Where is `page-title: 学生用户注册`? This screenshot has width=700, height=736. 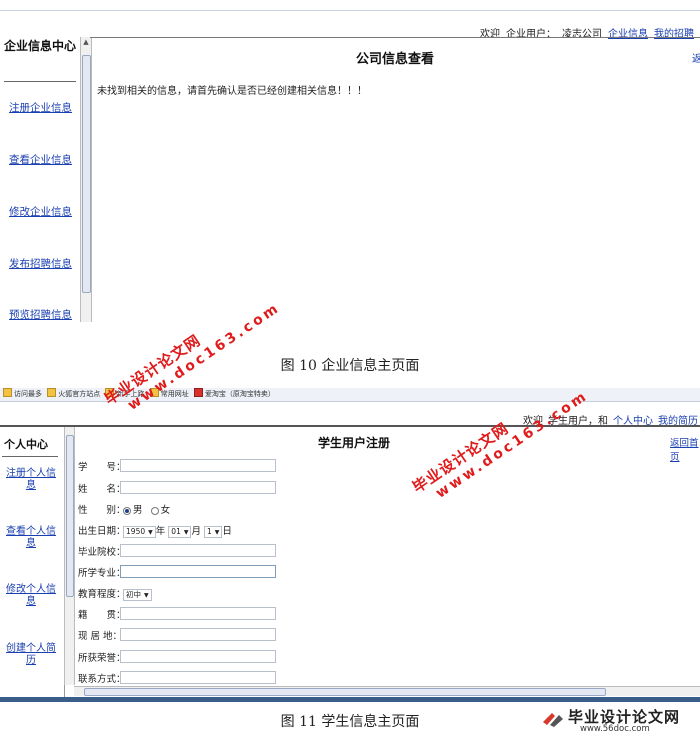
page-title: 学生用户注册 is located at coordinates (353, 443).